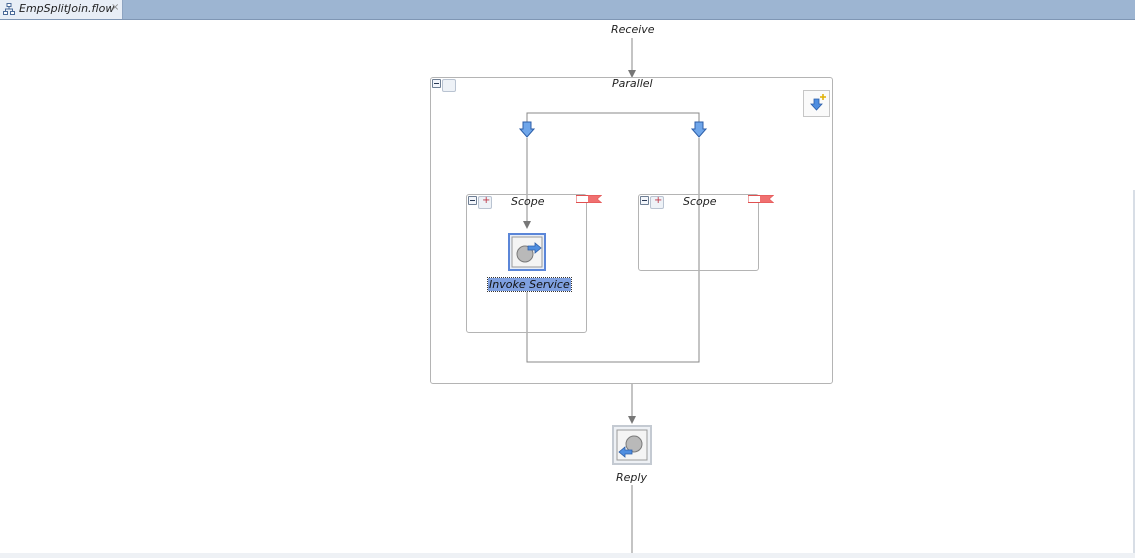  What do you see at coordinates (527, 130) in the screenshot?
I see `left-branch-arrow-icon` at bounding box center [527, 130].